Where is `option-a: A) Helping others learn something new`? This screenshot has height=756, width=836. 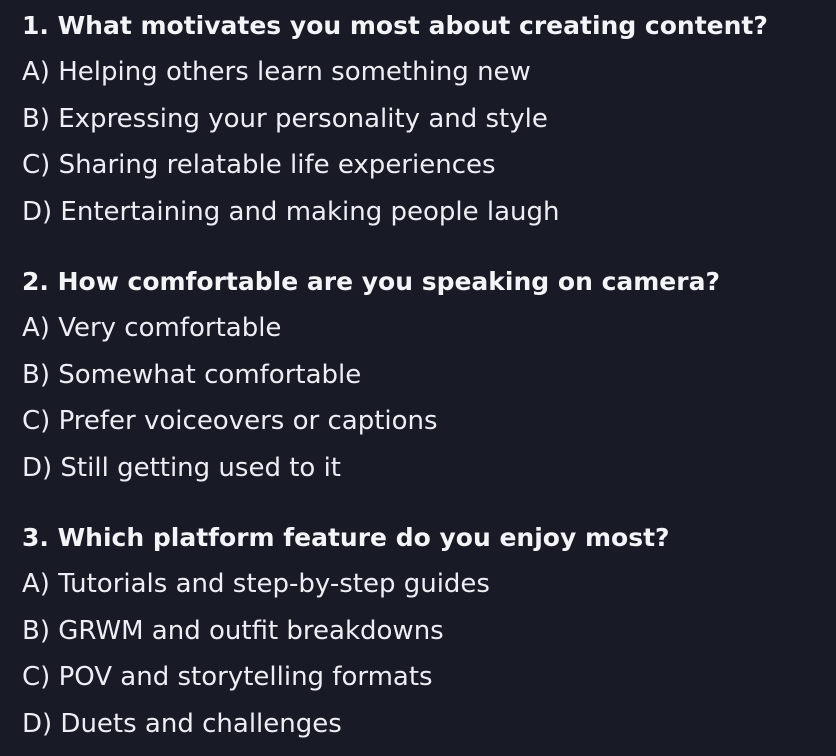
option-a: A) Helping others learn something new is located at coordinates (395, 72).